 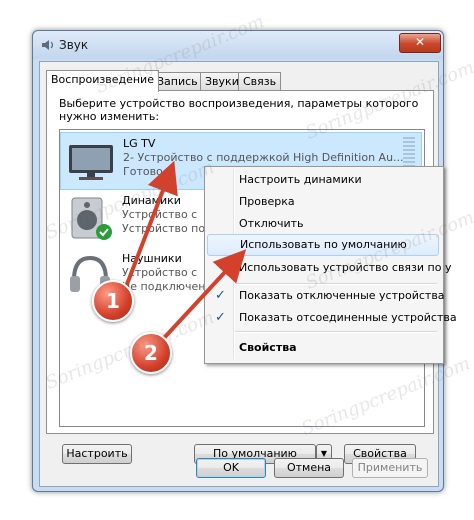 I want to click on menu-item-label: Отключить, so click(x=271, y=223).